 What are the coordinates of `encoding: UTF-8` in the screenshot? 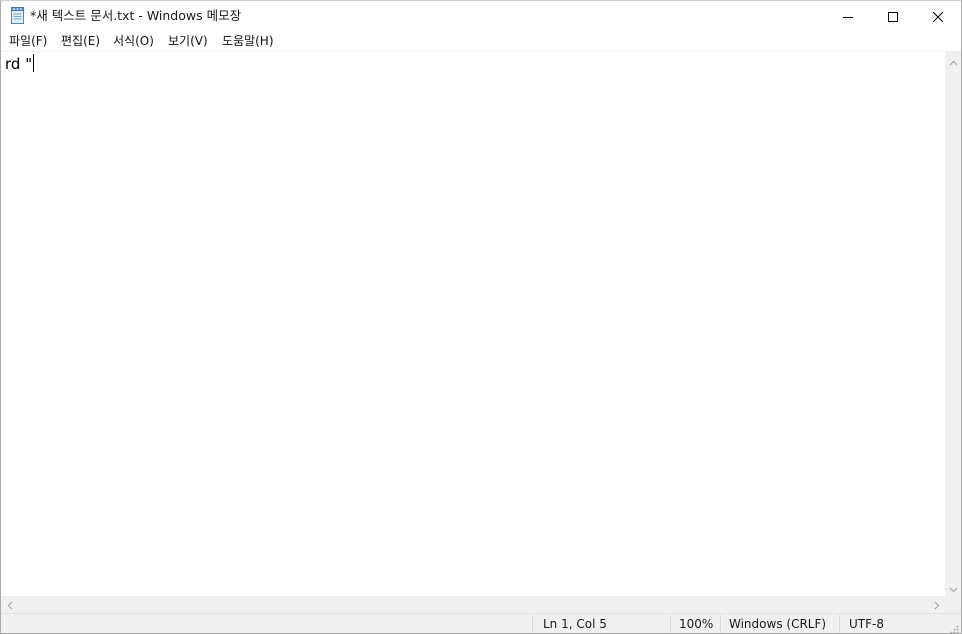 It's located at (866, 624).